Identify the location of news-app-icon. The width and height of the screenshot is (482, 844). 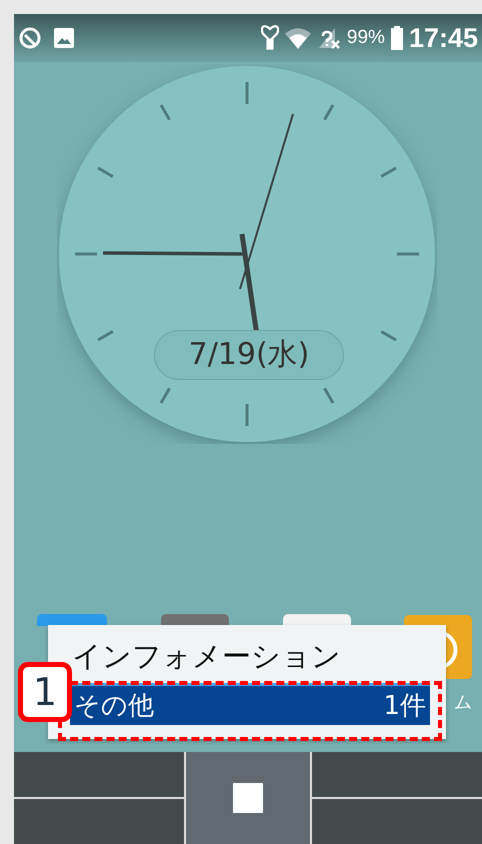
(195, 620).